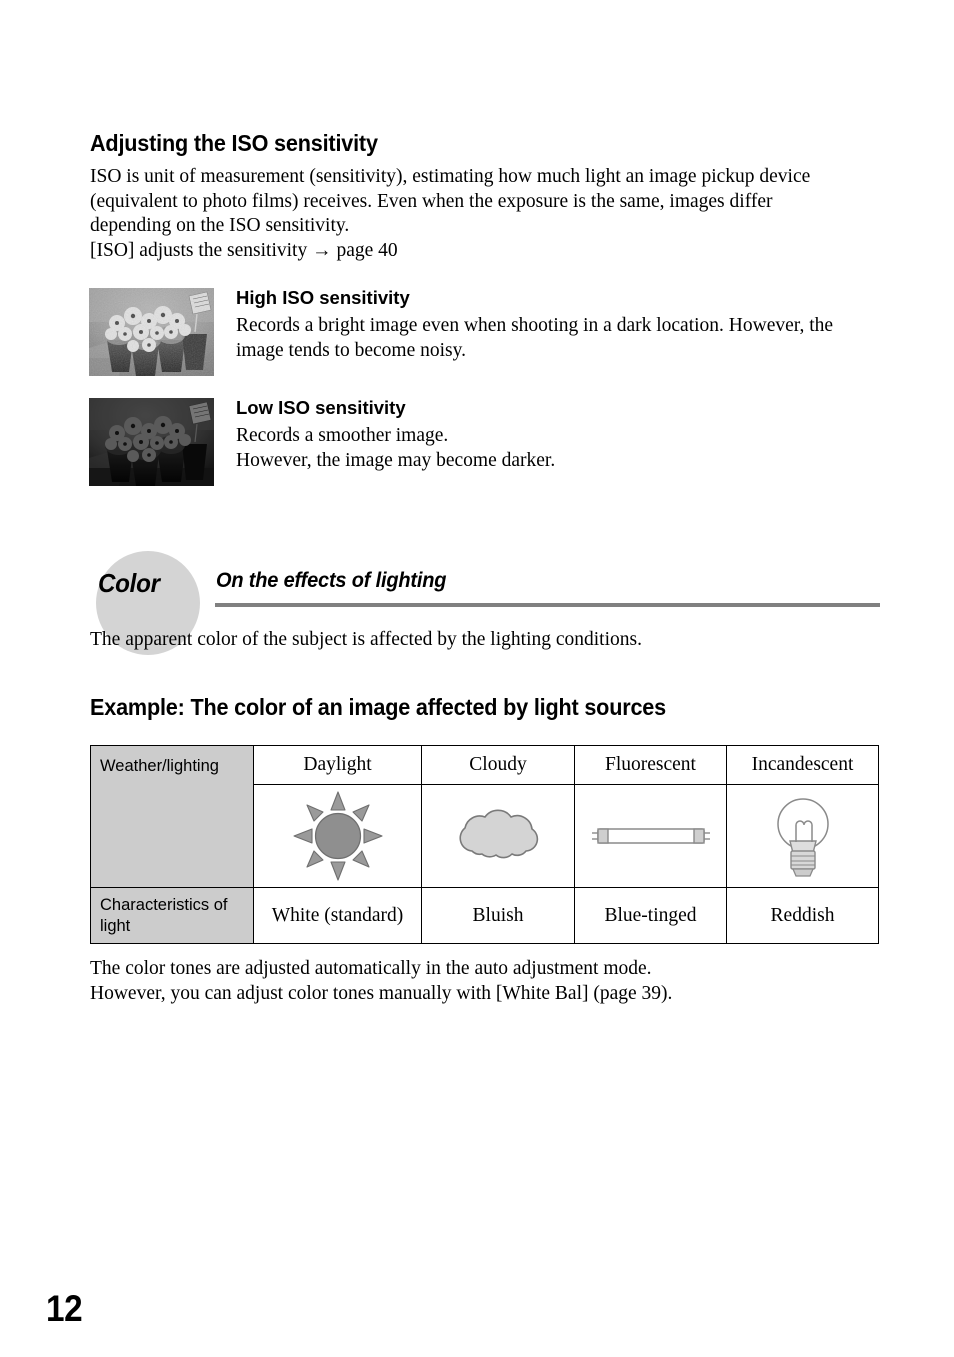  Describe the element at coordinates (323, 297) in the screenshot. I see `high-iso-title: High ISO sensitivity` at that location.